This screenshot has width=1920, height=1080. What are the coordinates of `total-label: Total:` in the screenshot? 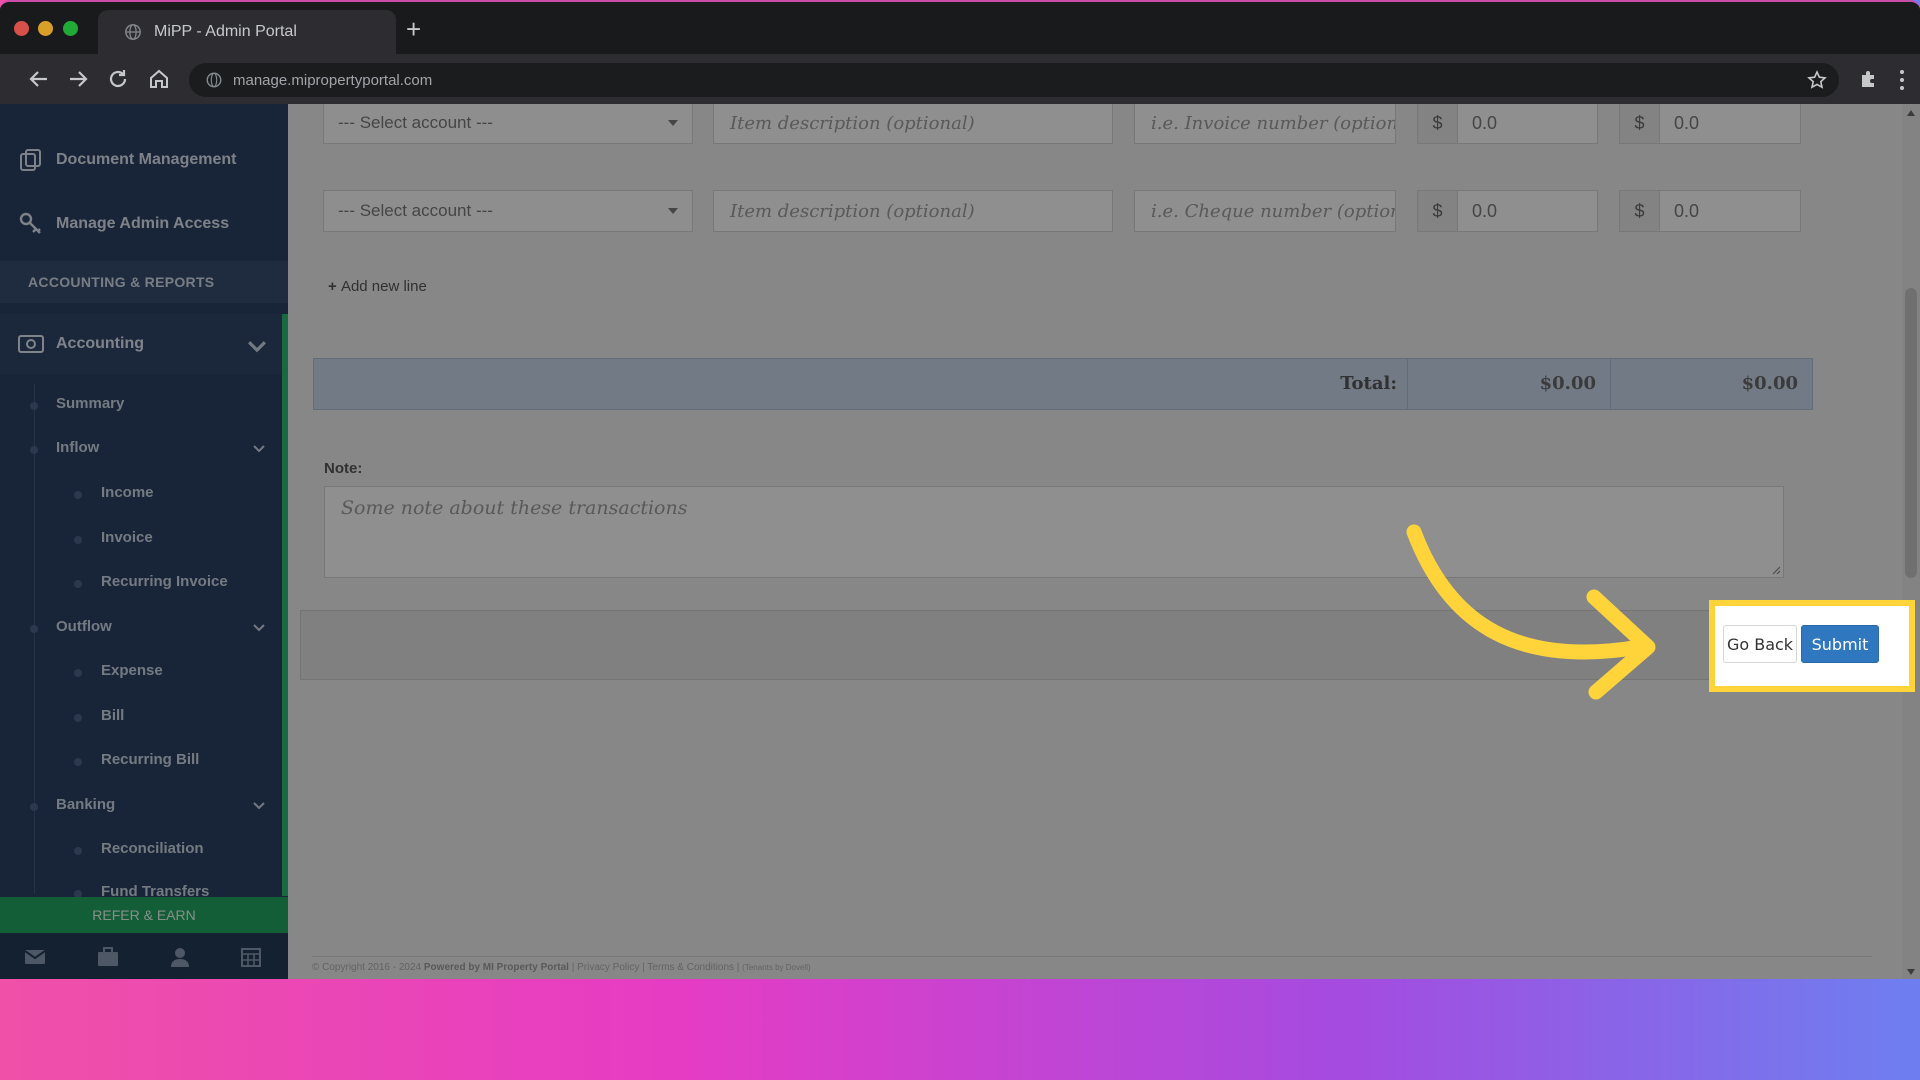 It's located at (1368, 383).